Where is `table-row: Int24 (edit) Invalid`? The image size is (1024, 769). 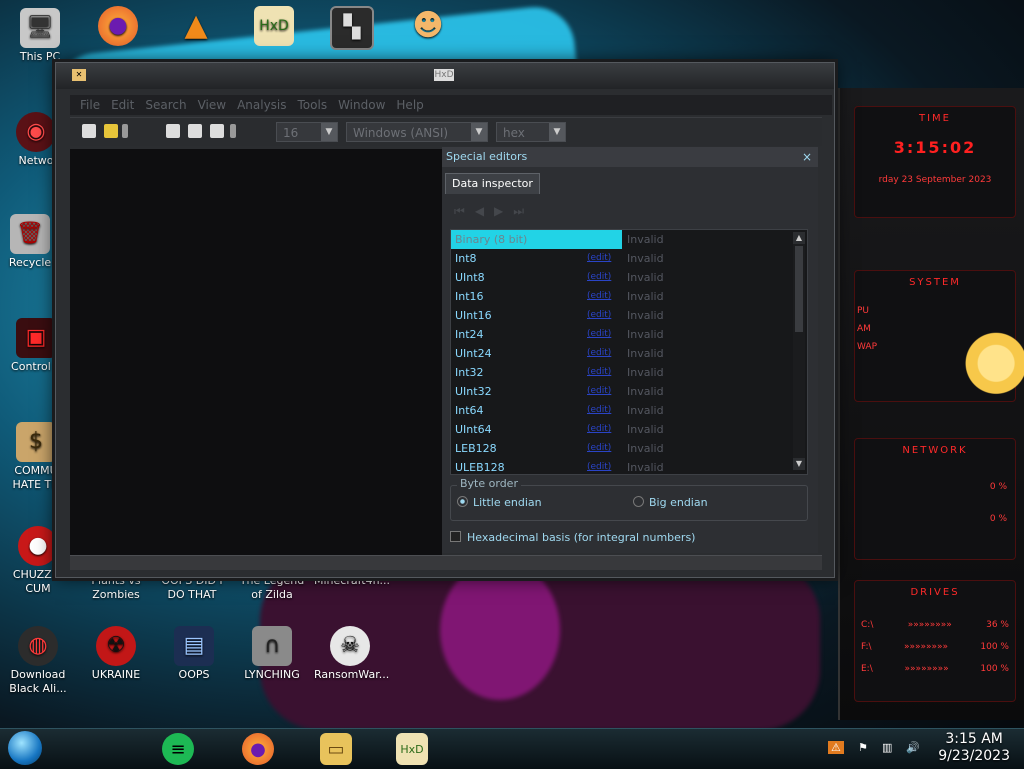
table-row: Int24 (edit) Invalid is located at coordinates (621, 334).